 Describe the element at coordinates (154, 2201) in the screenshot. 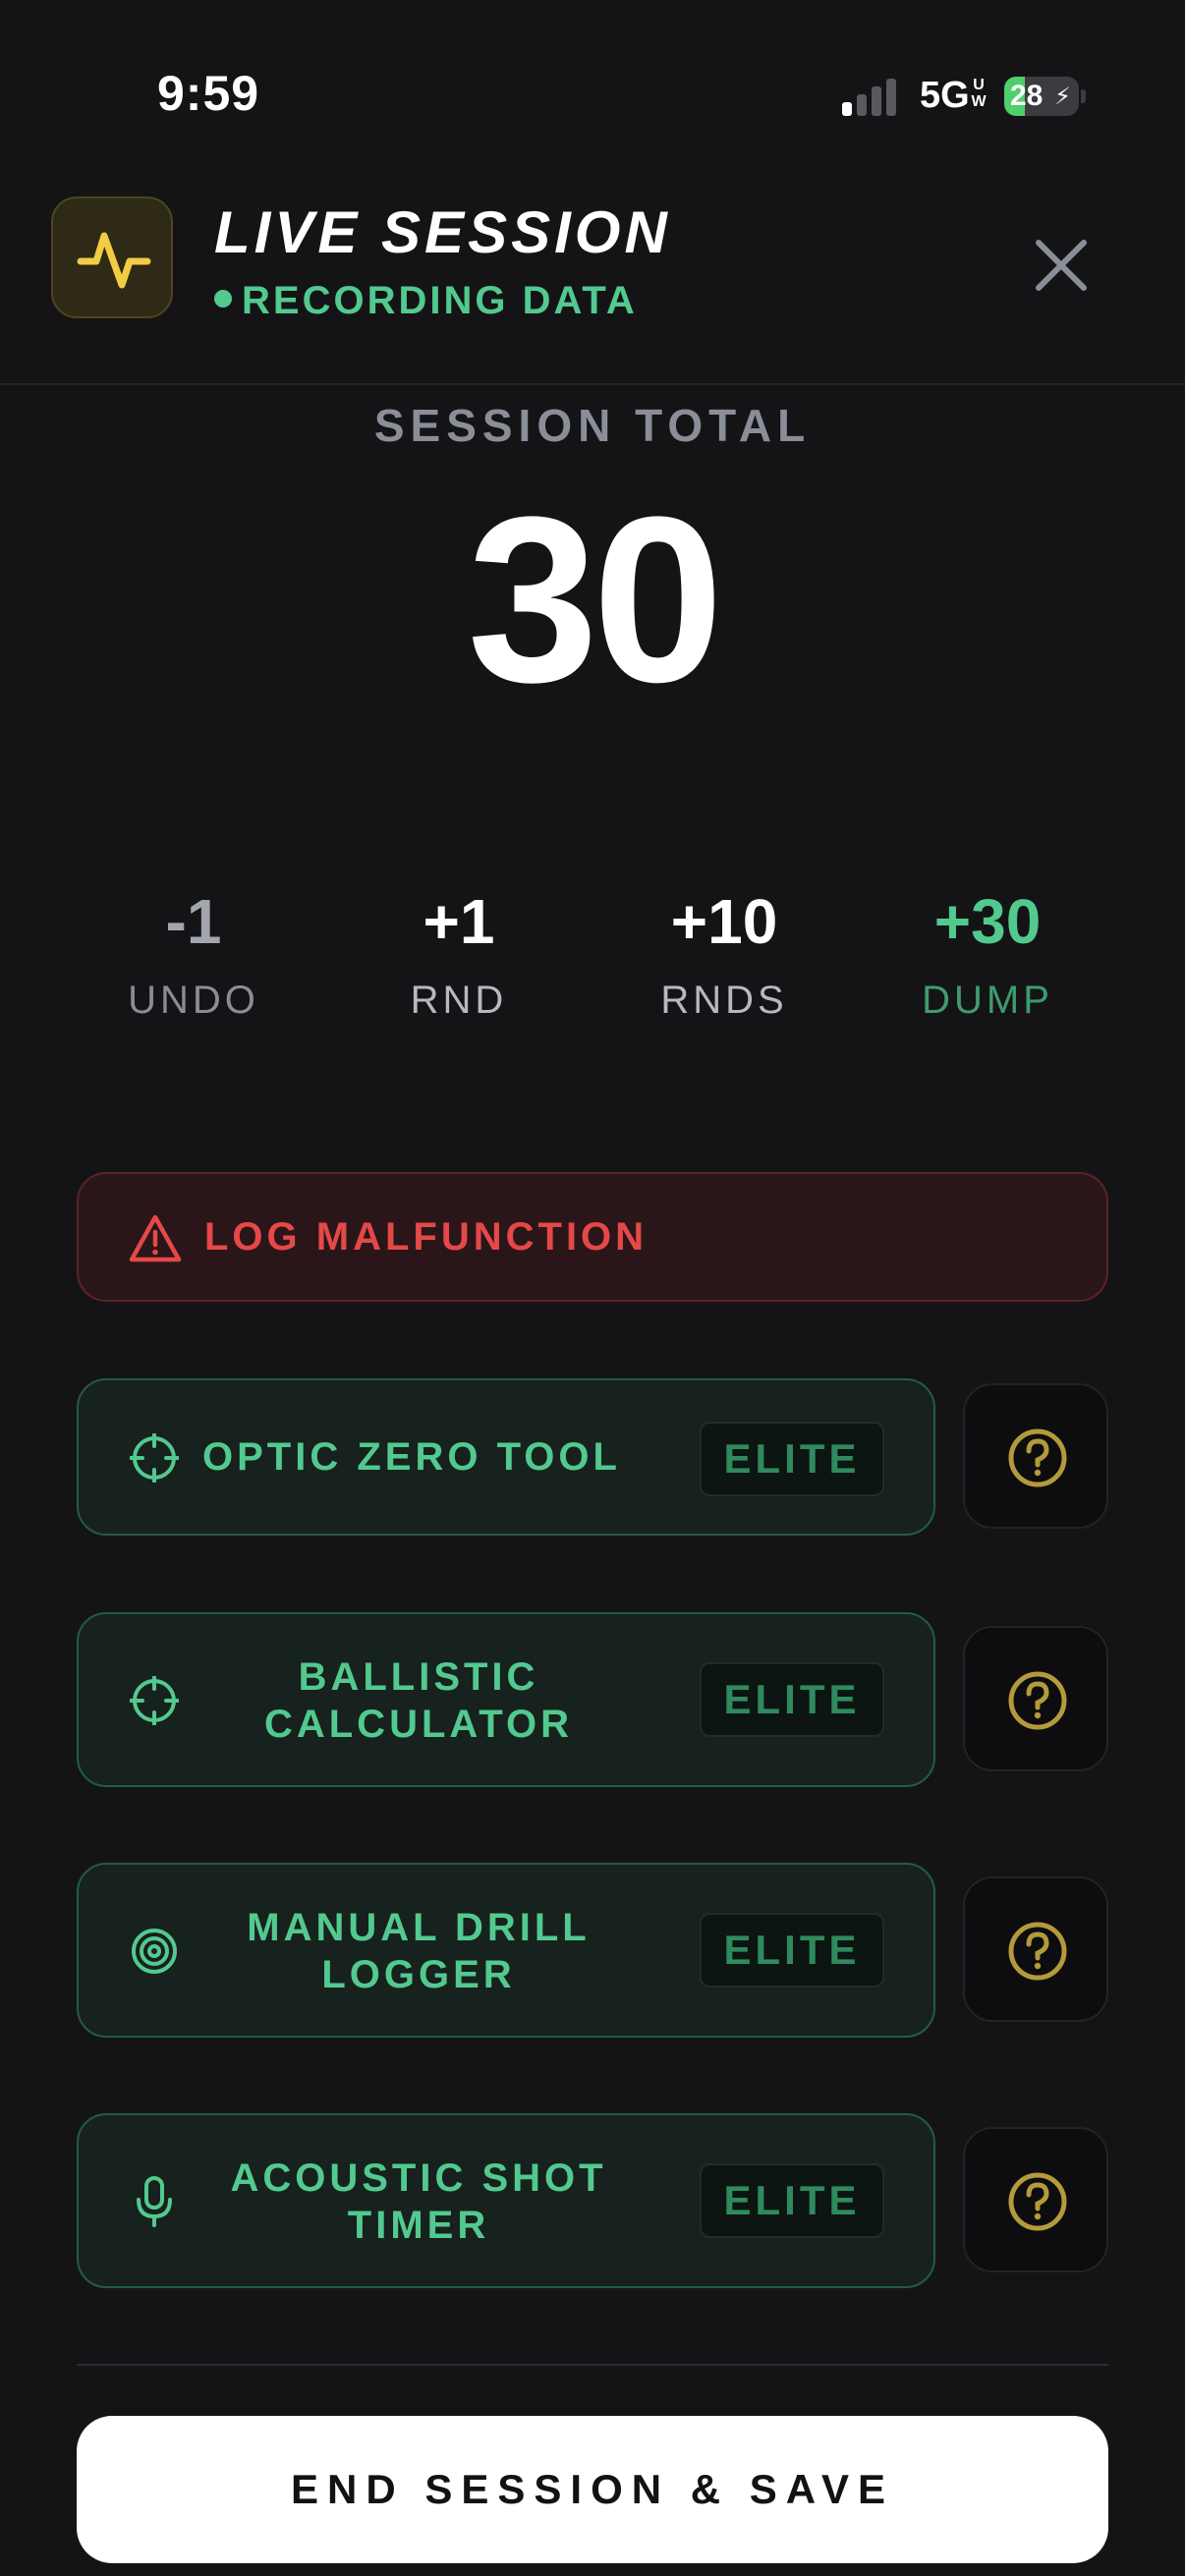

I see `microphone-icon` at that location.